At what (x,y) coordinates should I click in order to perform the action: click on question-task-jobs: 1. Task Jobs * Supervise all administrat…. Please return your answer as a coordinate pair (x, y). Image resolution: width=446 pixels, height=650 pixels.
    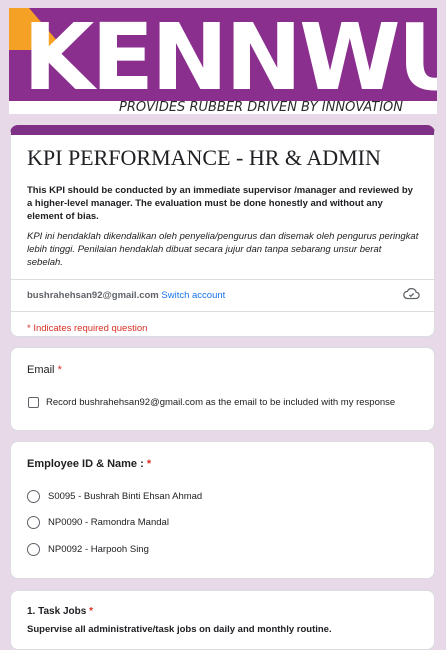
    Looking at the image, I should click on (222, 620).